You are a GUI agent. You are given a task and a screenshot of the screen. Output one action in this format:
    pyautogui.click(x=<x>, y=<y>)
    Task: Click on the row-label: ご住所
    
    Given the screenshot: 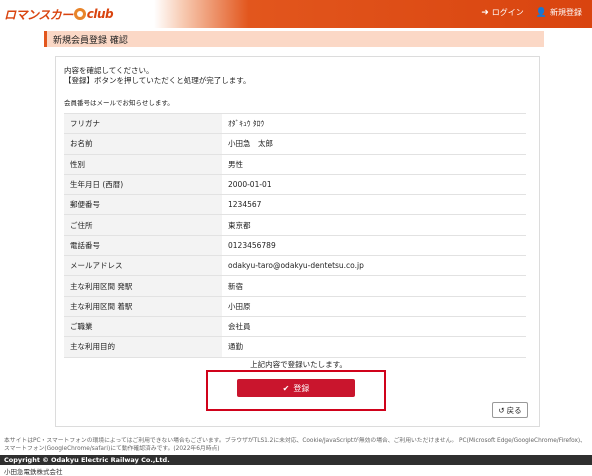 What is the action you would take?
    pyautogui.click(x=143, y=225)
    